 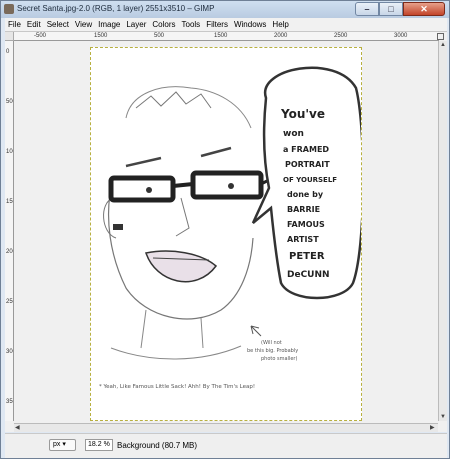 I want to click on zoom-value: 18.2 %, so click(x=99, y=444).